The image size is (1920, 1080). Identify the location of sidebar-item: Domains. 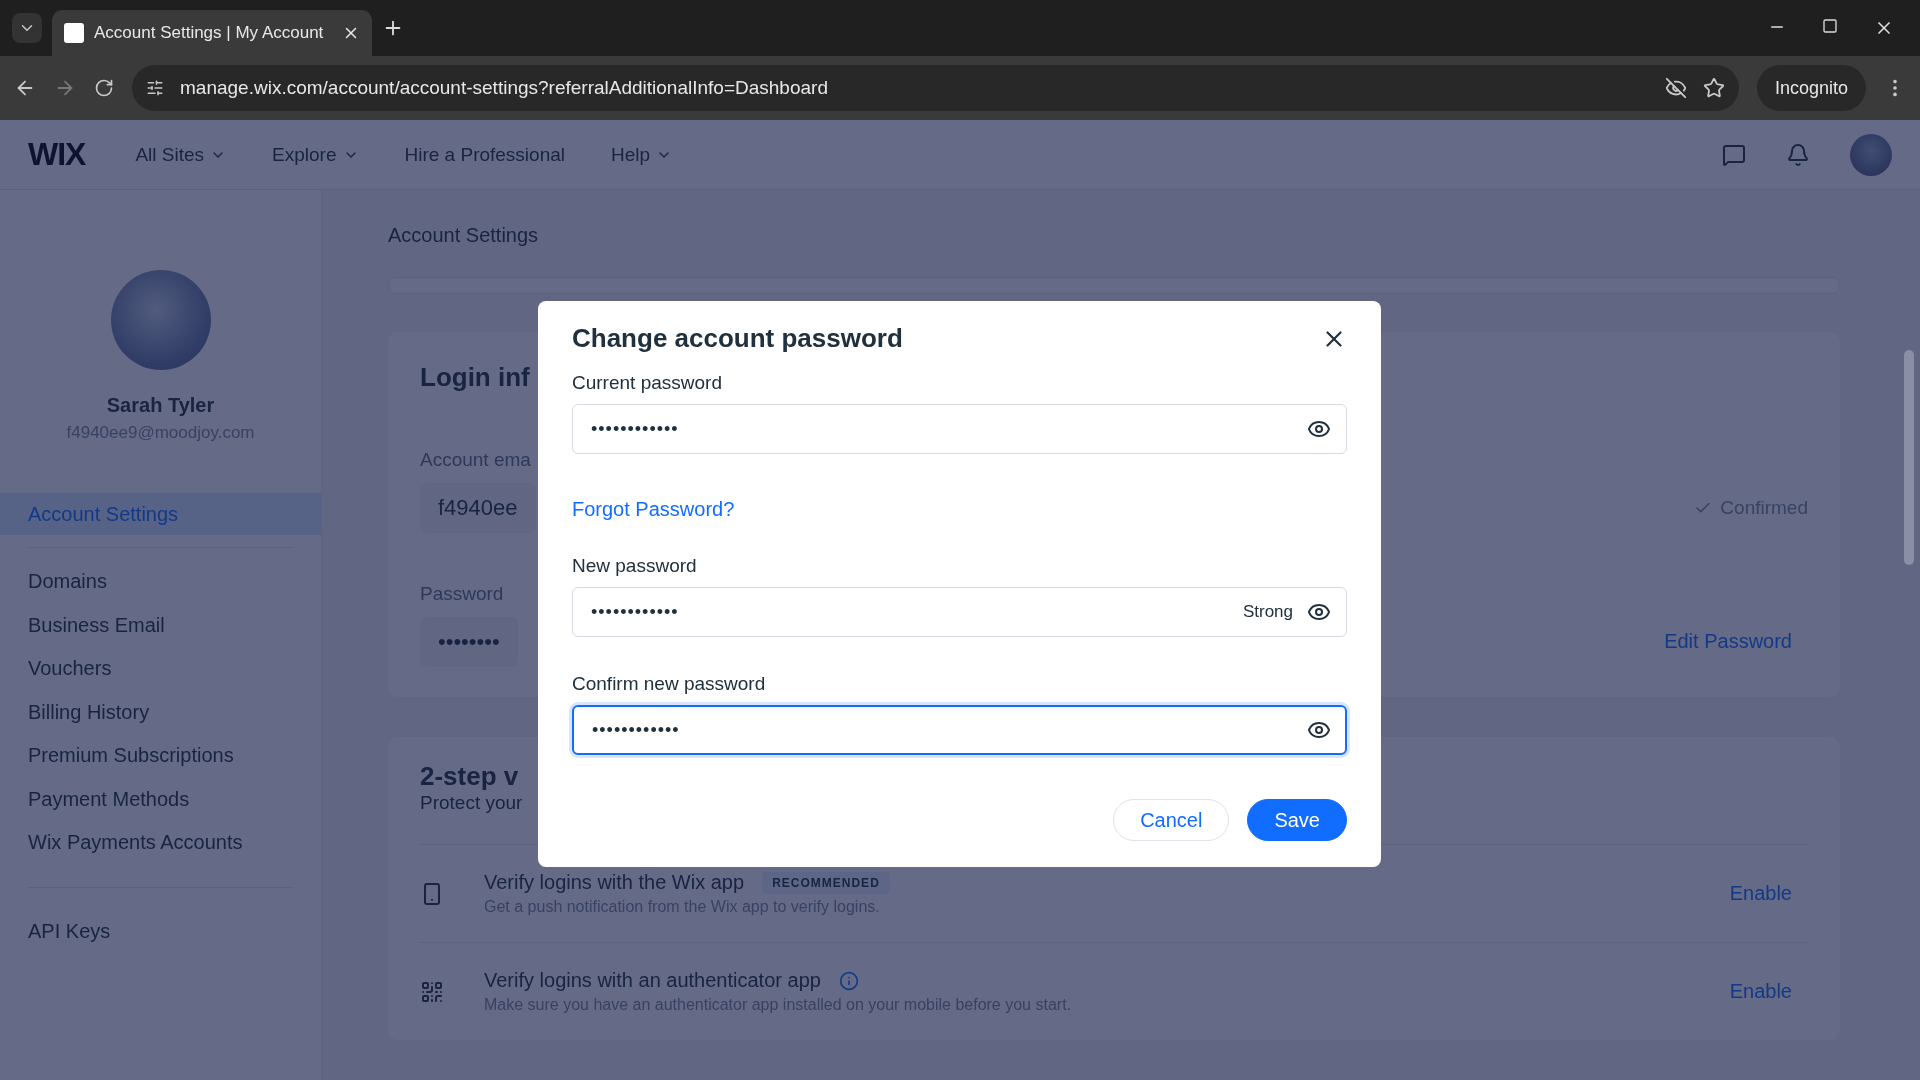
(160, 582).